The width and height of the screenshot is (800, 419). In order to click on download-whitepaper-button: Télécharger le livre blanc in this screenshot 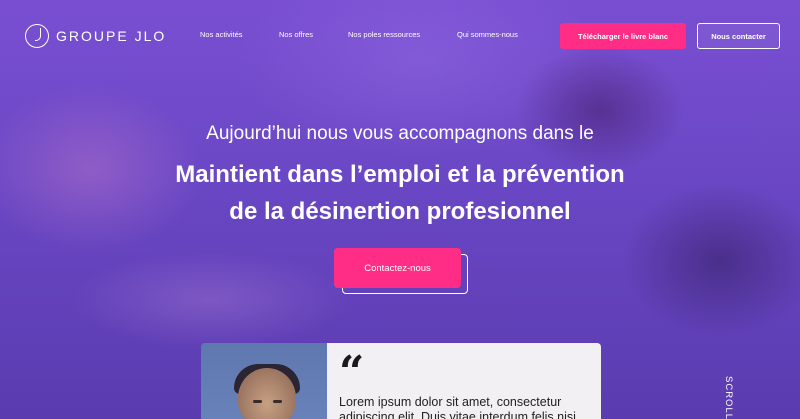, I will do `click(623, 36)`.